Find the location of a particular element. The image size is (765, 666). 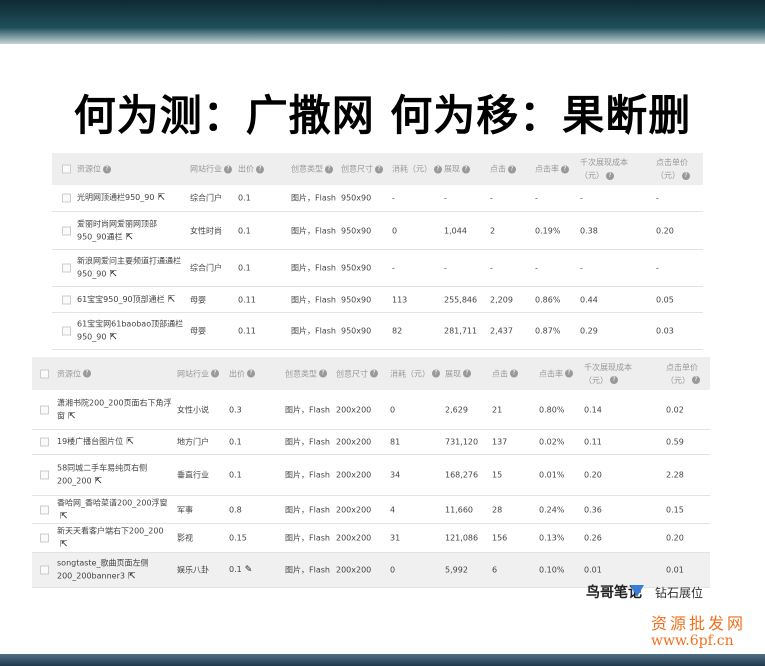

resource-name: 光明网顶通栏950_90 ⇱ is located at coordinates (131, 198).